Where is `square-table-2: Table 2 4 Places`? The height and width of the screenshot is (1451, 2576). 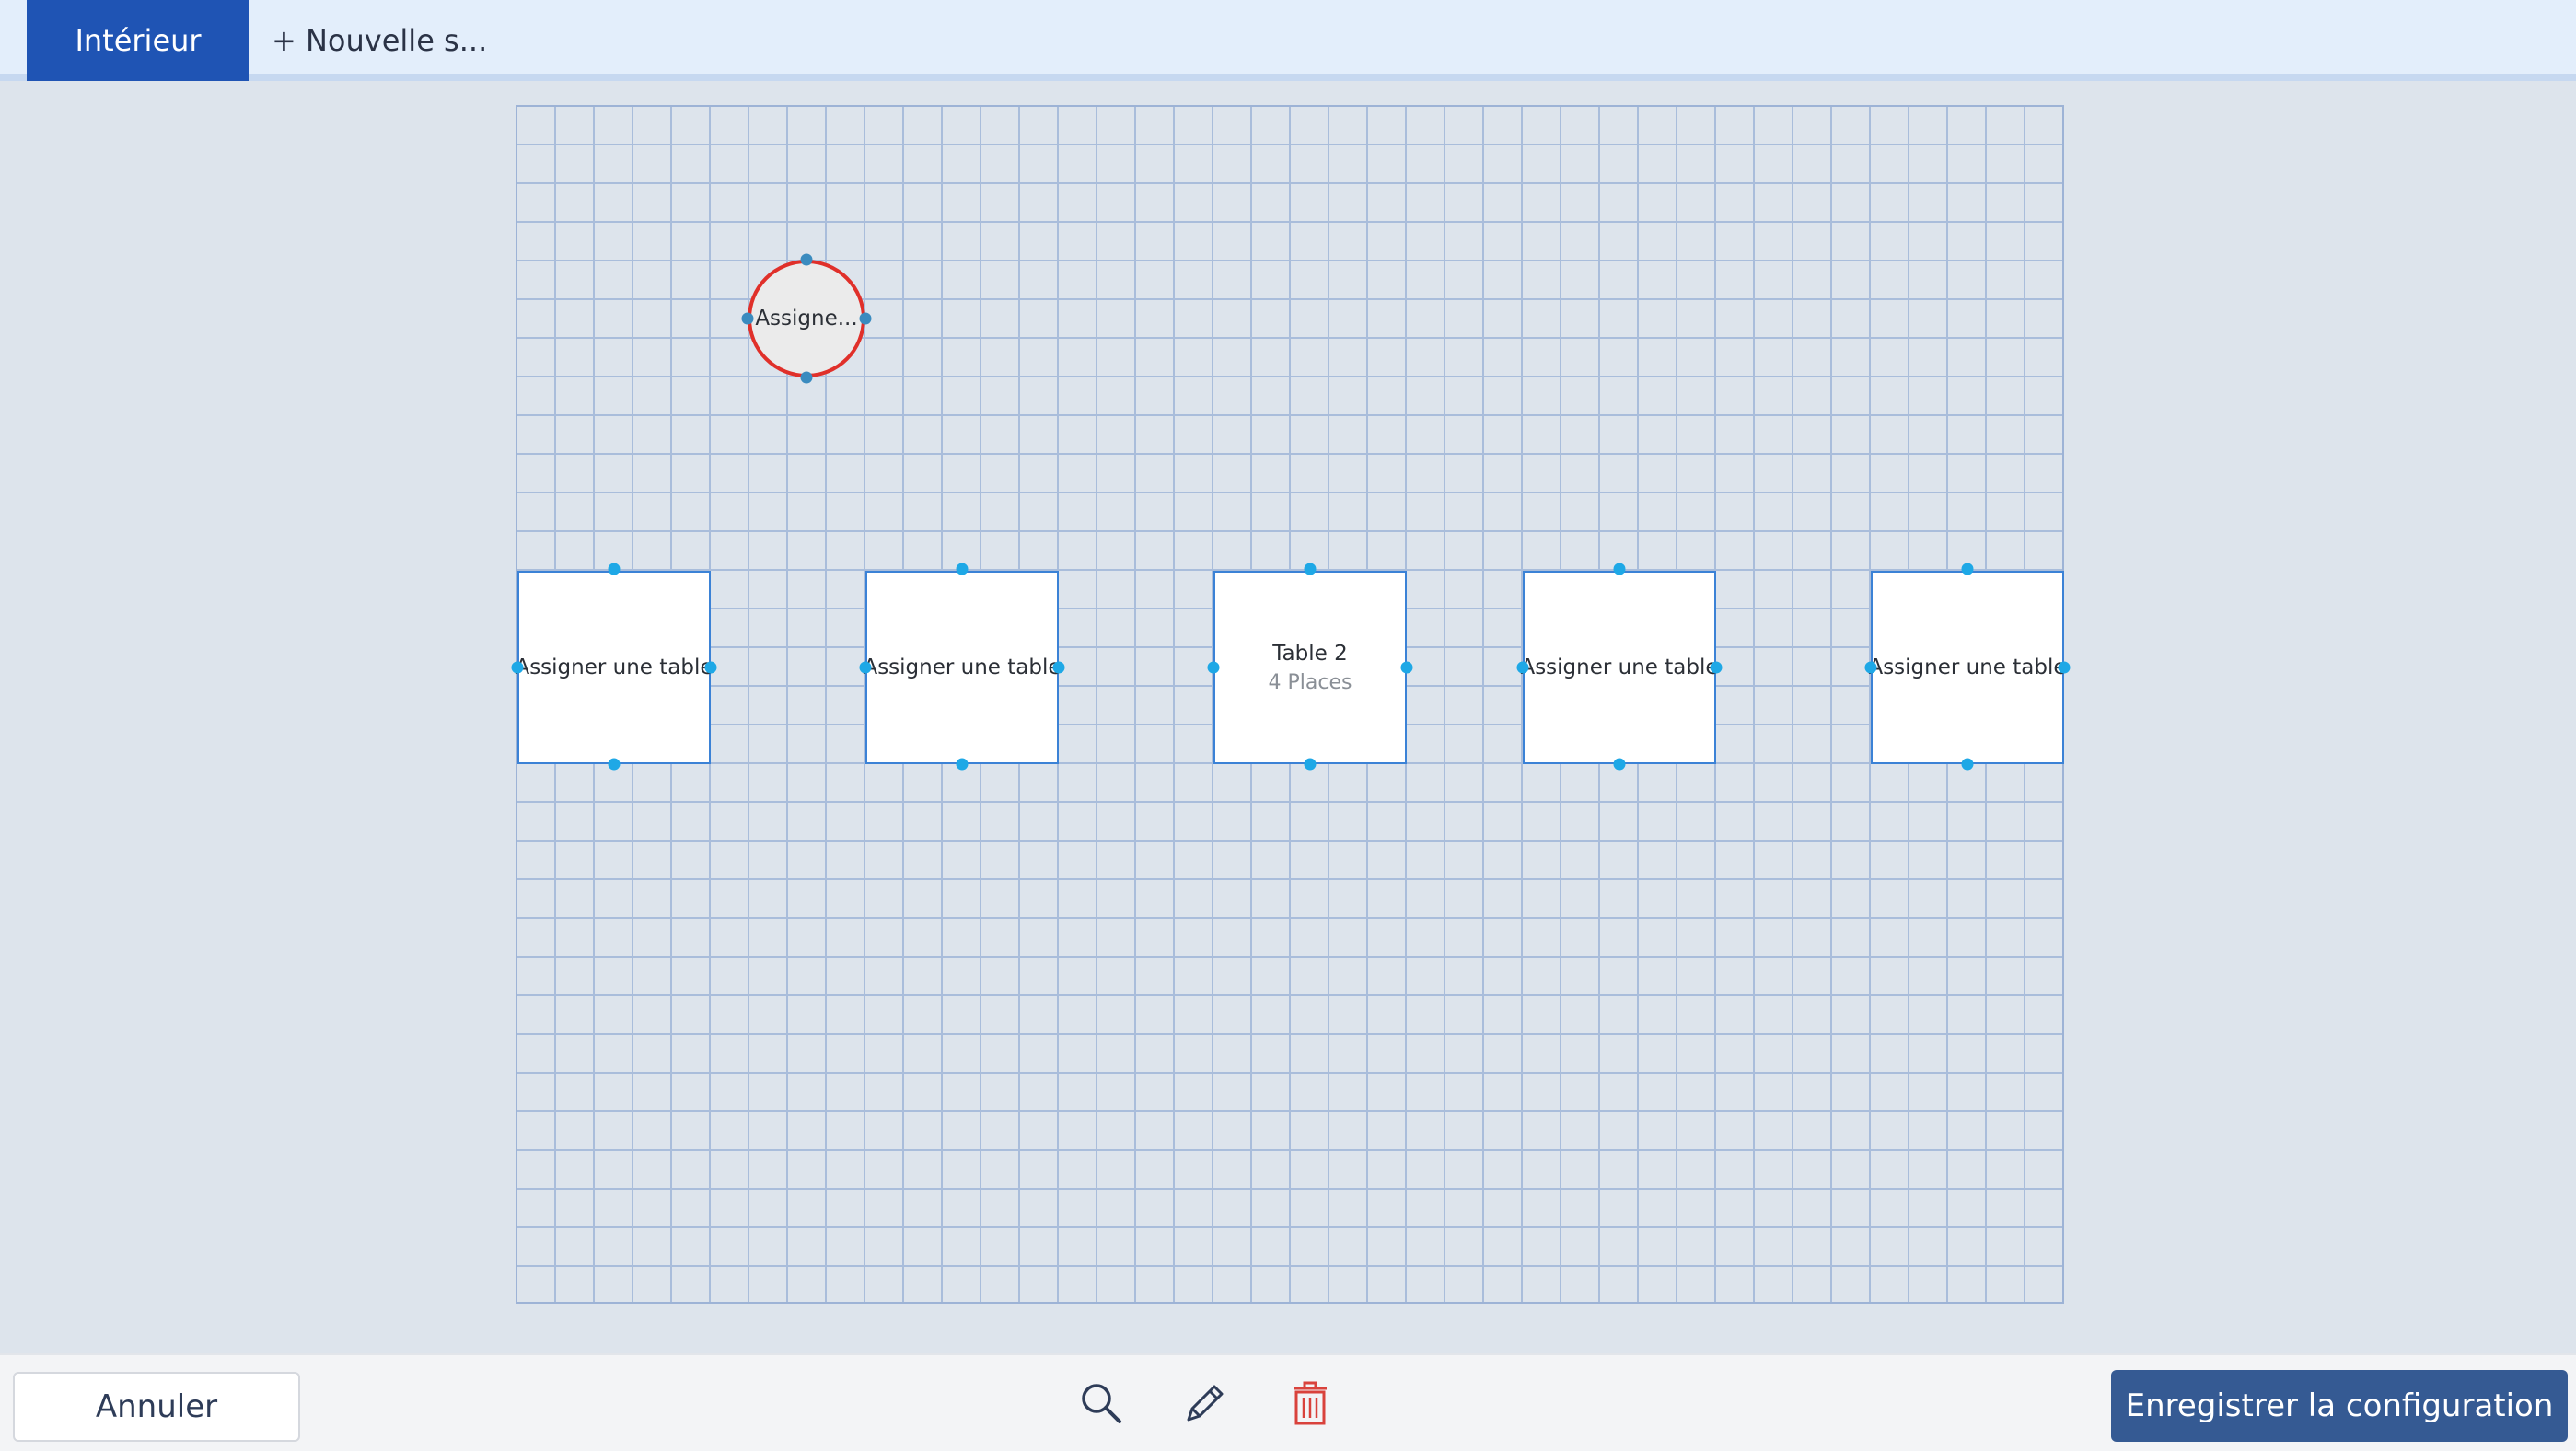 square-table-2: Table 2 4 Places is located at coordinates (1310, 668).